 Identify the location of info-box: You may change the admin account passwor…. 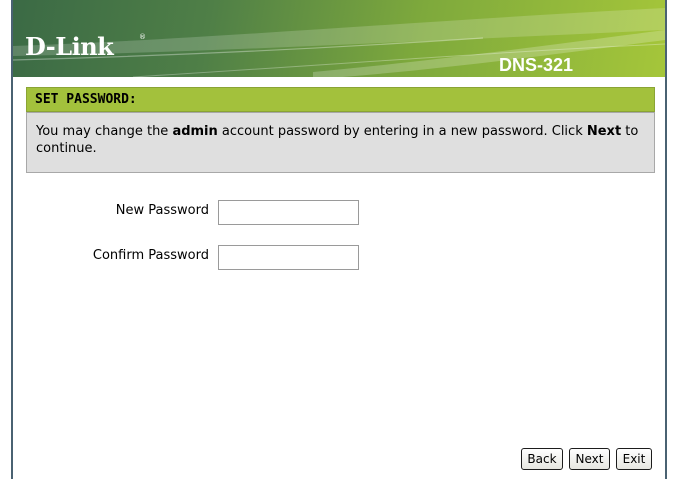
(340, 142).